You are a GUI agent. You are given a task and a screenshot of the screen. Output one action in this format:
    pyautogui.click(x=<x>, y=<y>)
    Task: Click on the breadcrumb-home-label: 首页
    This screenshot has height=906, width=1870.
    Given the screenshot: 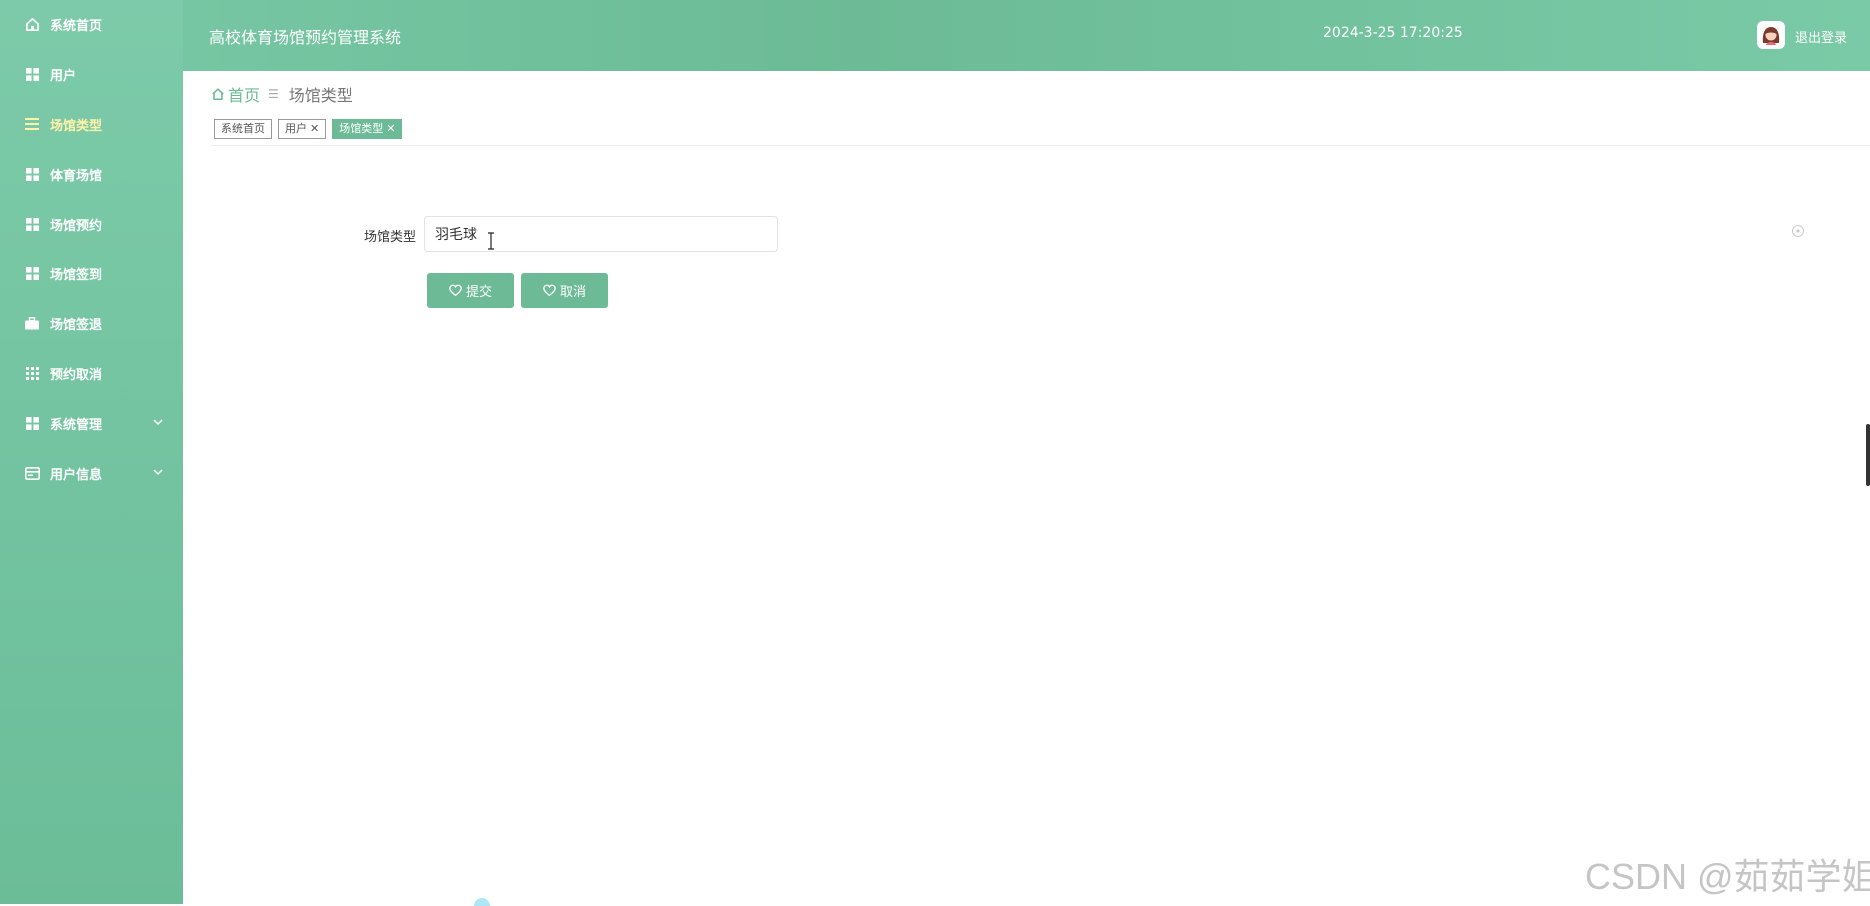 What is the action you would take?
    pyautogui.click(x=244, y=95)
    